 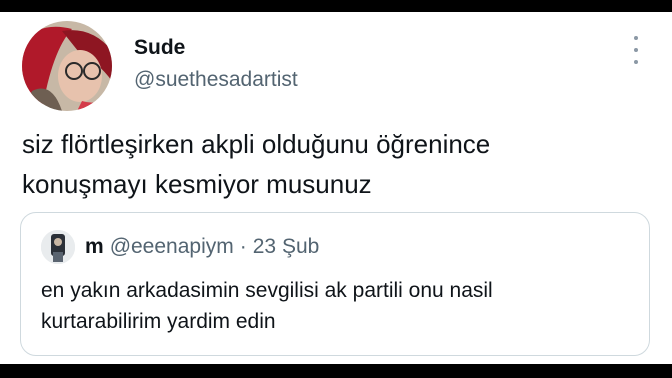 I want to click on more-vertical-icon, so click(x=636, y=50).